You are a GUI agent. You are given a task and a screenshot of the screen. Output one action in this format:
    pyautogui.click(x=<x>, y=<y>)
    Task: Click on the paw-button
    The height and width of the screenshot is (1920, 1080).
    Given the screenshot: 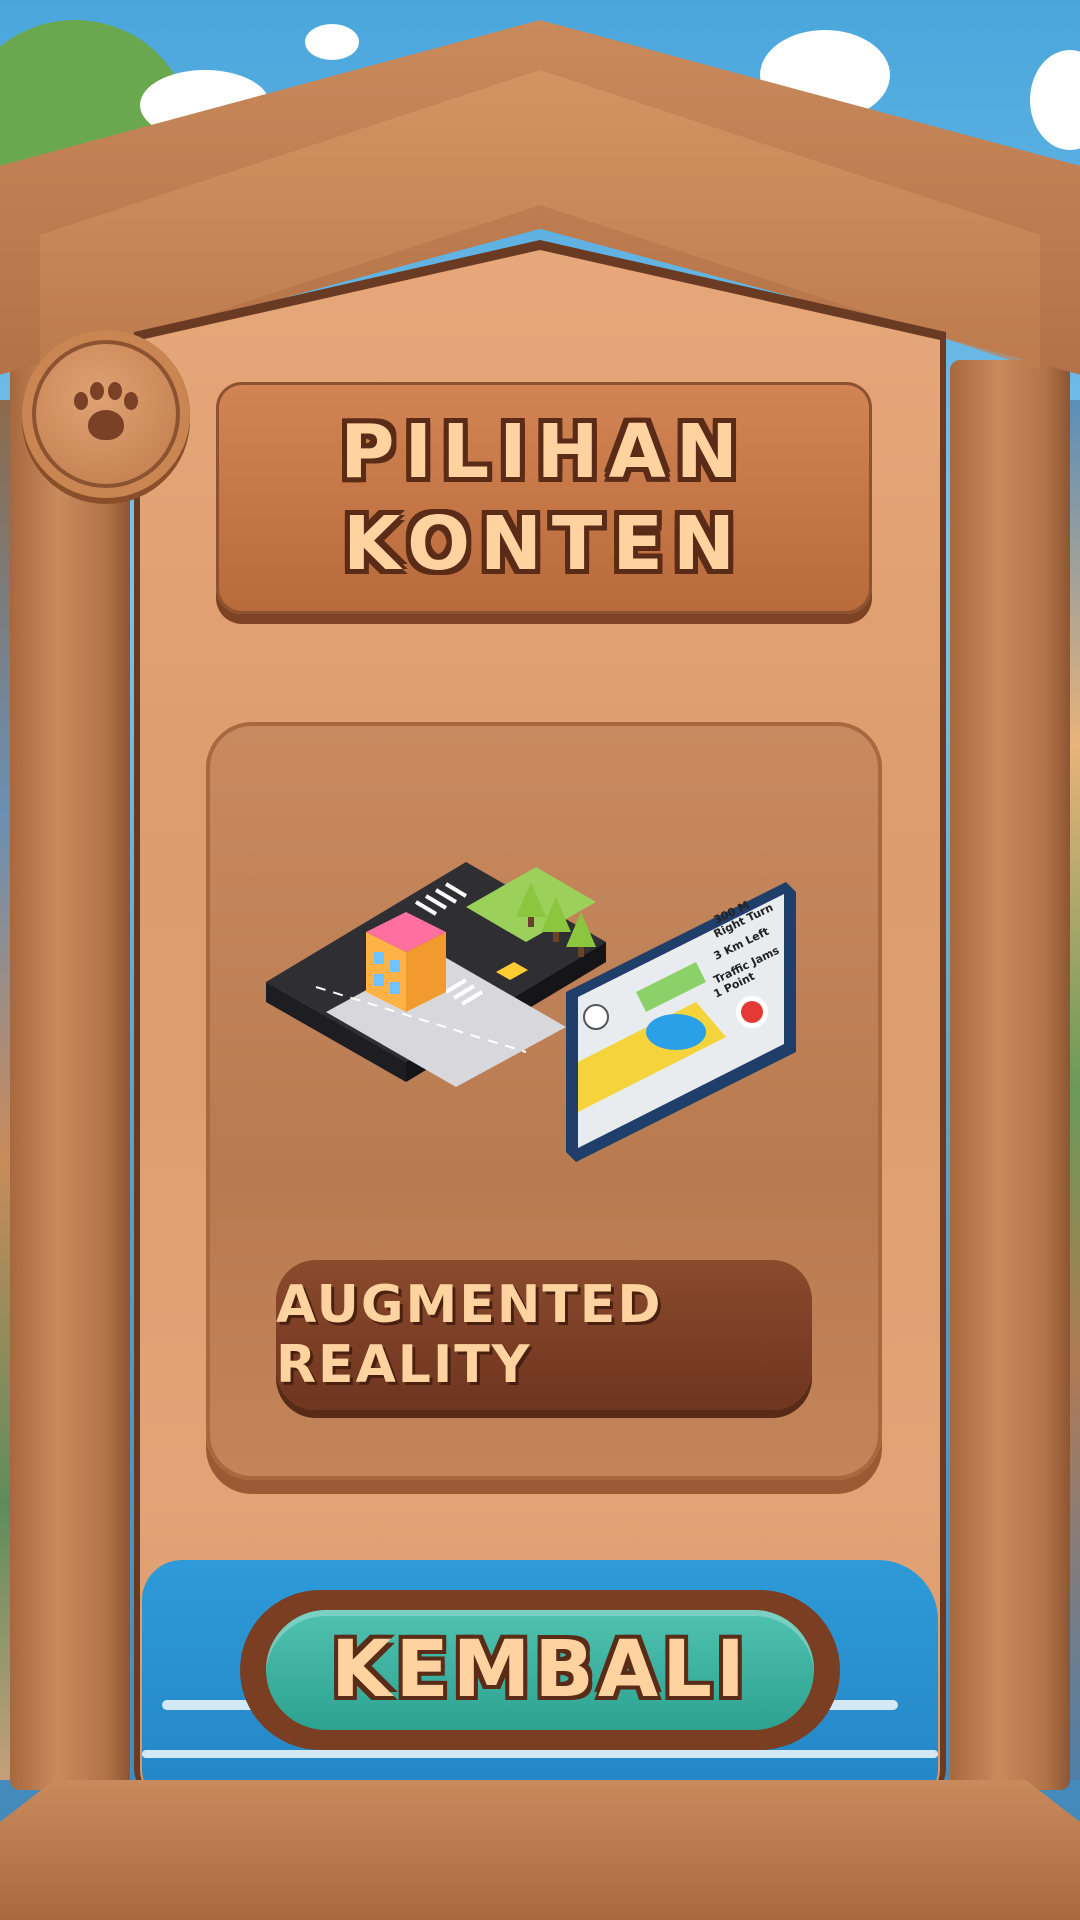 What is the action you would take?
    pyautogui.click(x=106, y=414)
    